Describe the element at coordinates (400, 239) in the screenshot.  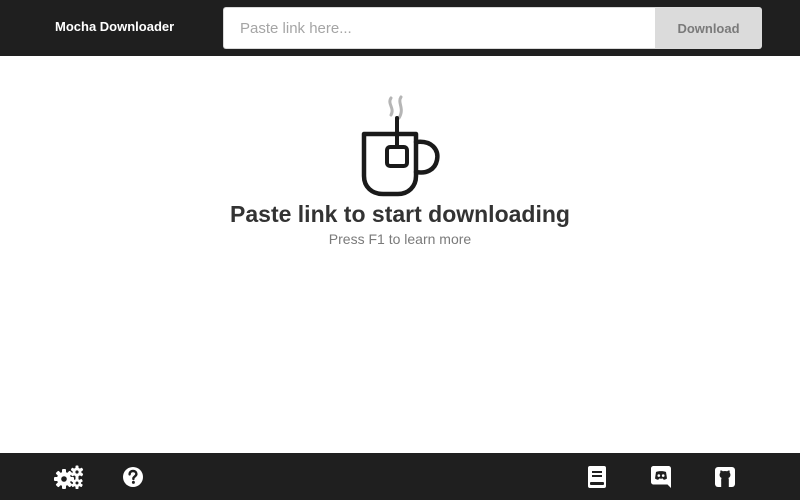
I see `empty-state-hint: Press F1 to learn more` at that location.